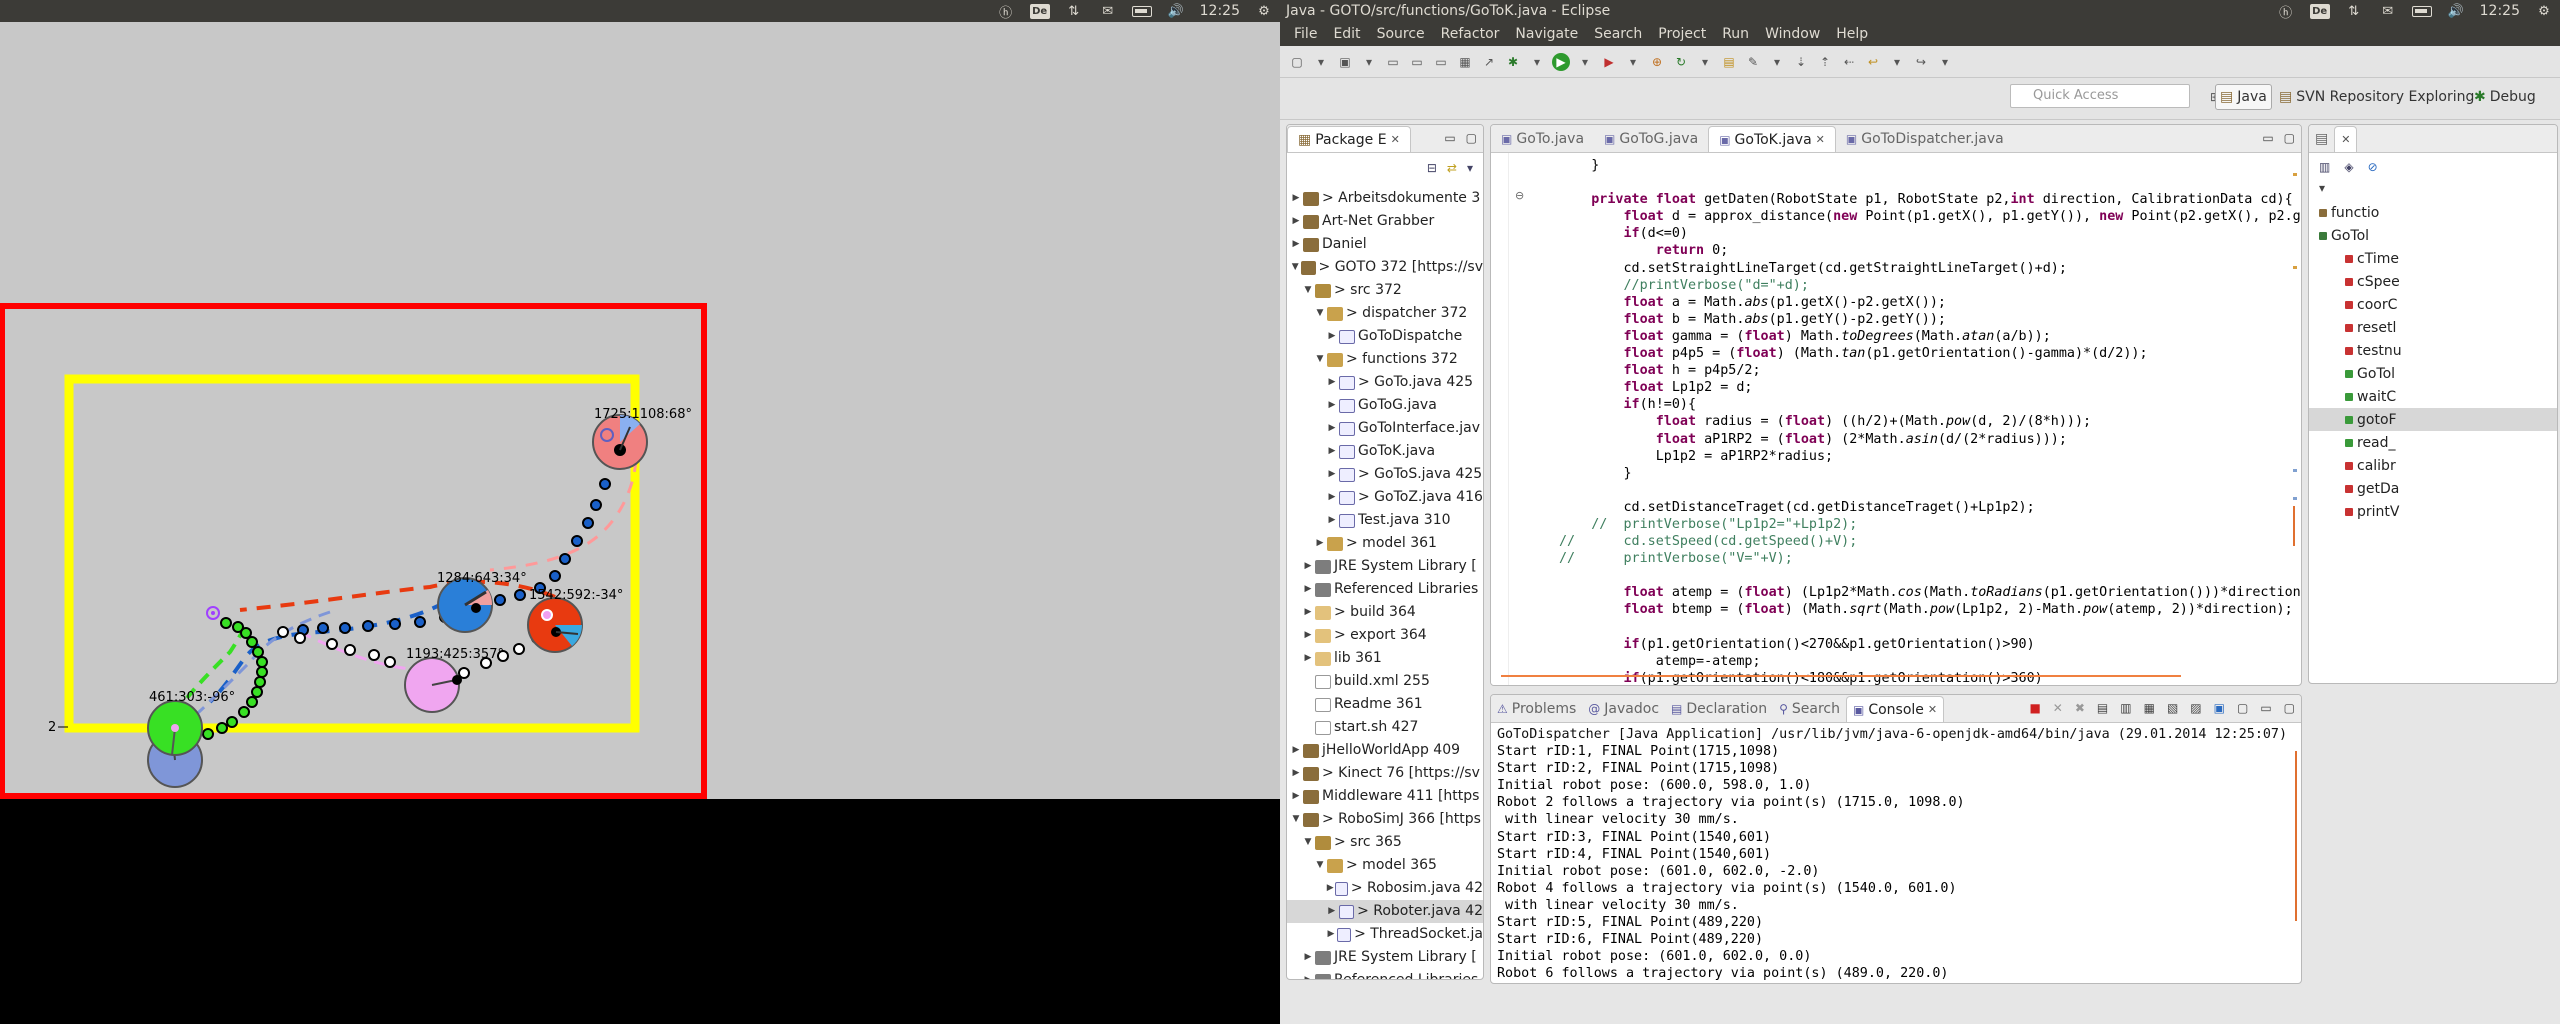 This screenshot has height=1024, width=2560. What do you see at coordinates (1792, 34) in the screenshot?
I see `menu-window: Window` at bounding box center [1792, 34].